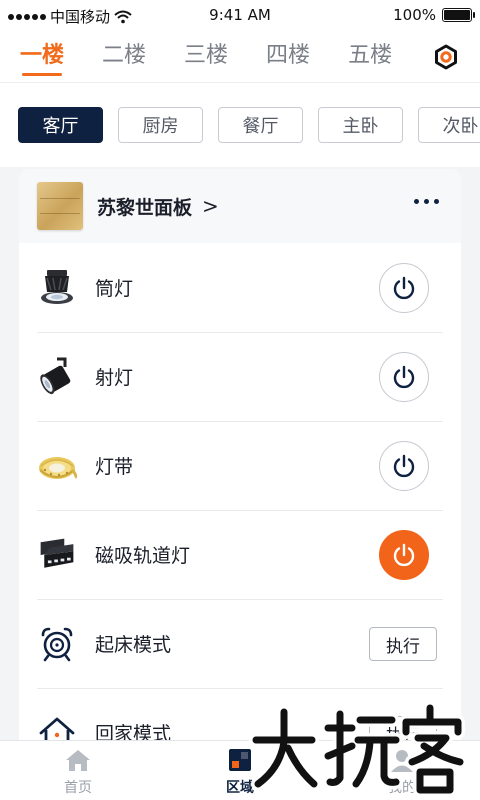 The image size is (480, 800). What do you see at coordinates (426, 201) in the screenshot?
I see `more-icon` at bounding box center [426, 201].